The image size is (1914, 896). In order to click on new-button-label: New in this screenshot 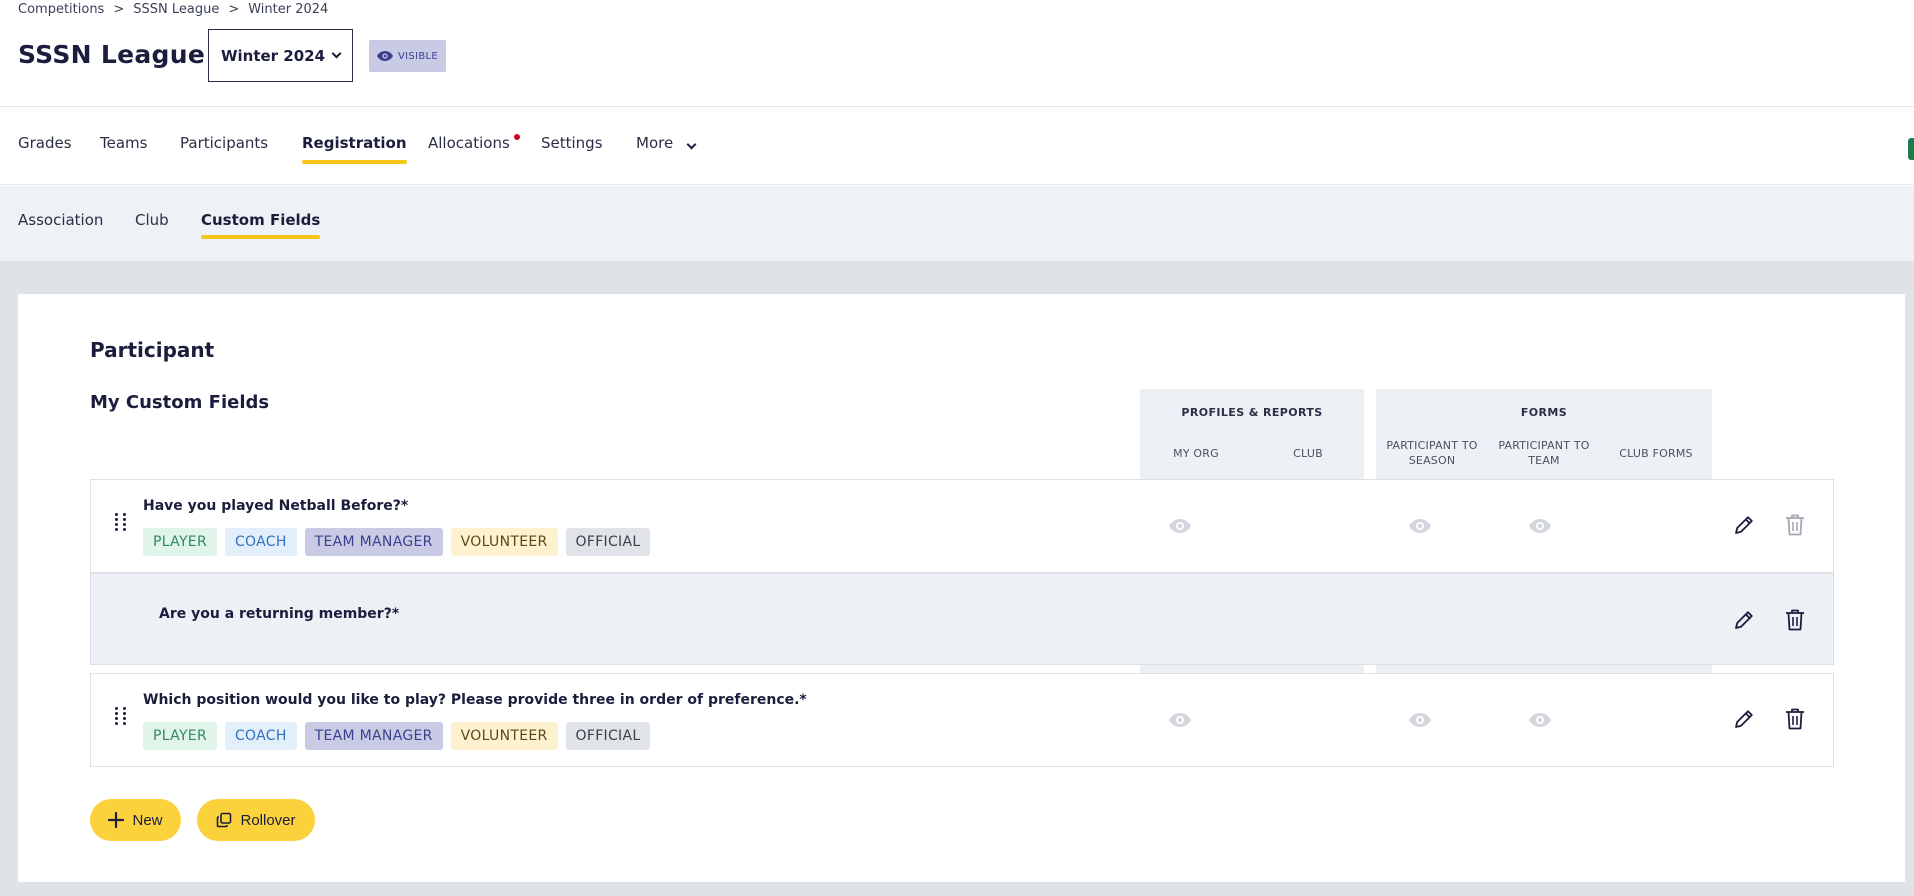, I will do `click(147, 820)`.